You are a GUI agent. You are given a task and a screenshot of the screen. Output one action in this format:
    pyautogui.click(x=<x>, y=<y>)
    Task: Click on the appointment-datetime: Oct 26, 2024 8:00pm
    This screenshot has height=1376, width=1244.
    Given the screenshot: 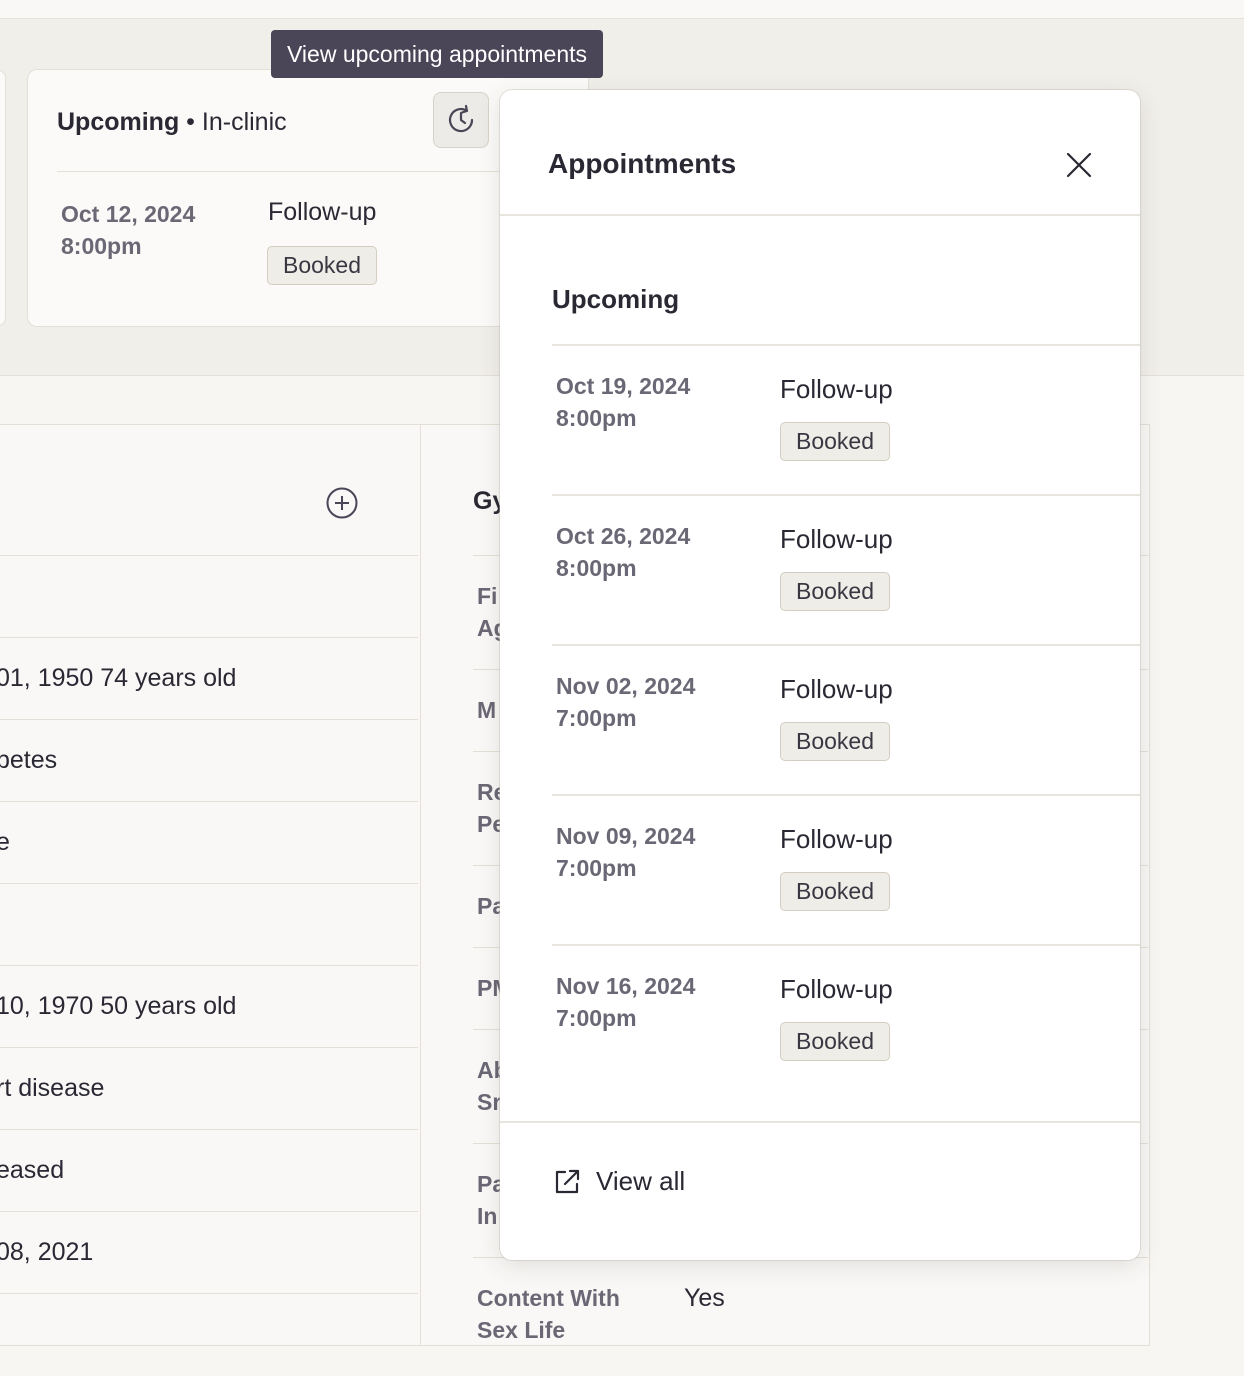 What is the action you would take?
    pyautogui.click(x=623, y=552)
    